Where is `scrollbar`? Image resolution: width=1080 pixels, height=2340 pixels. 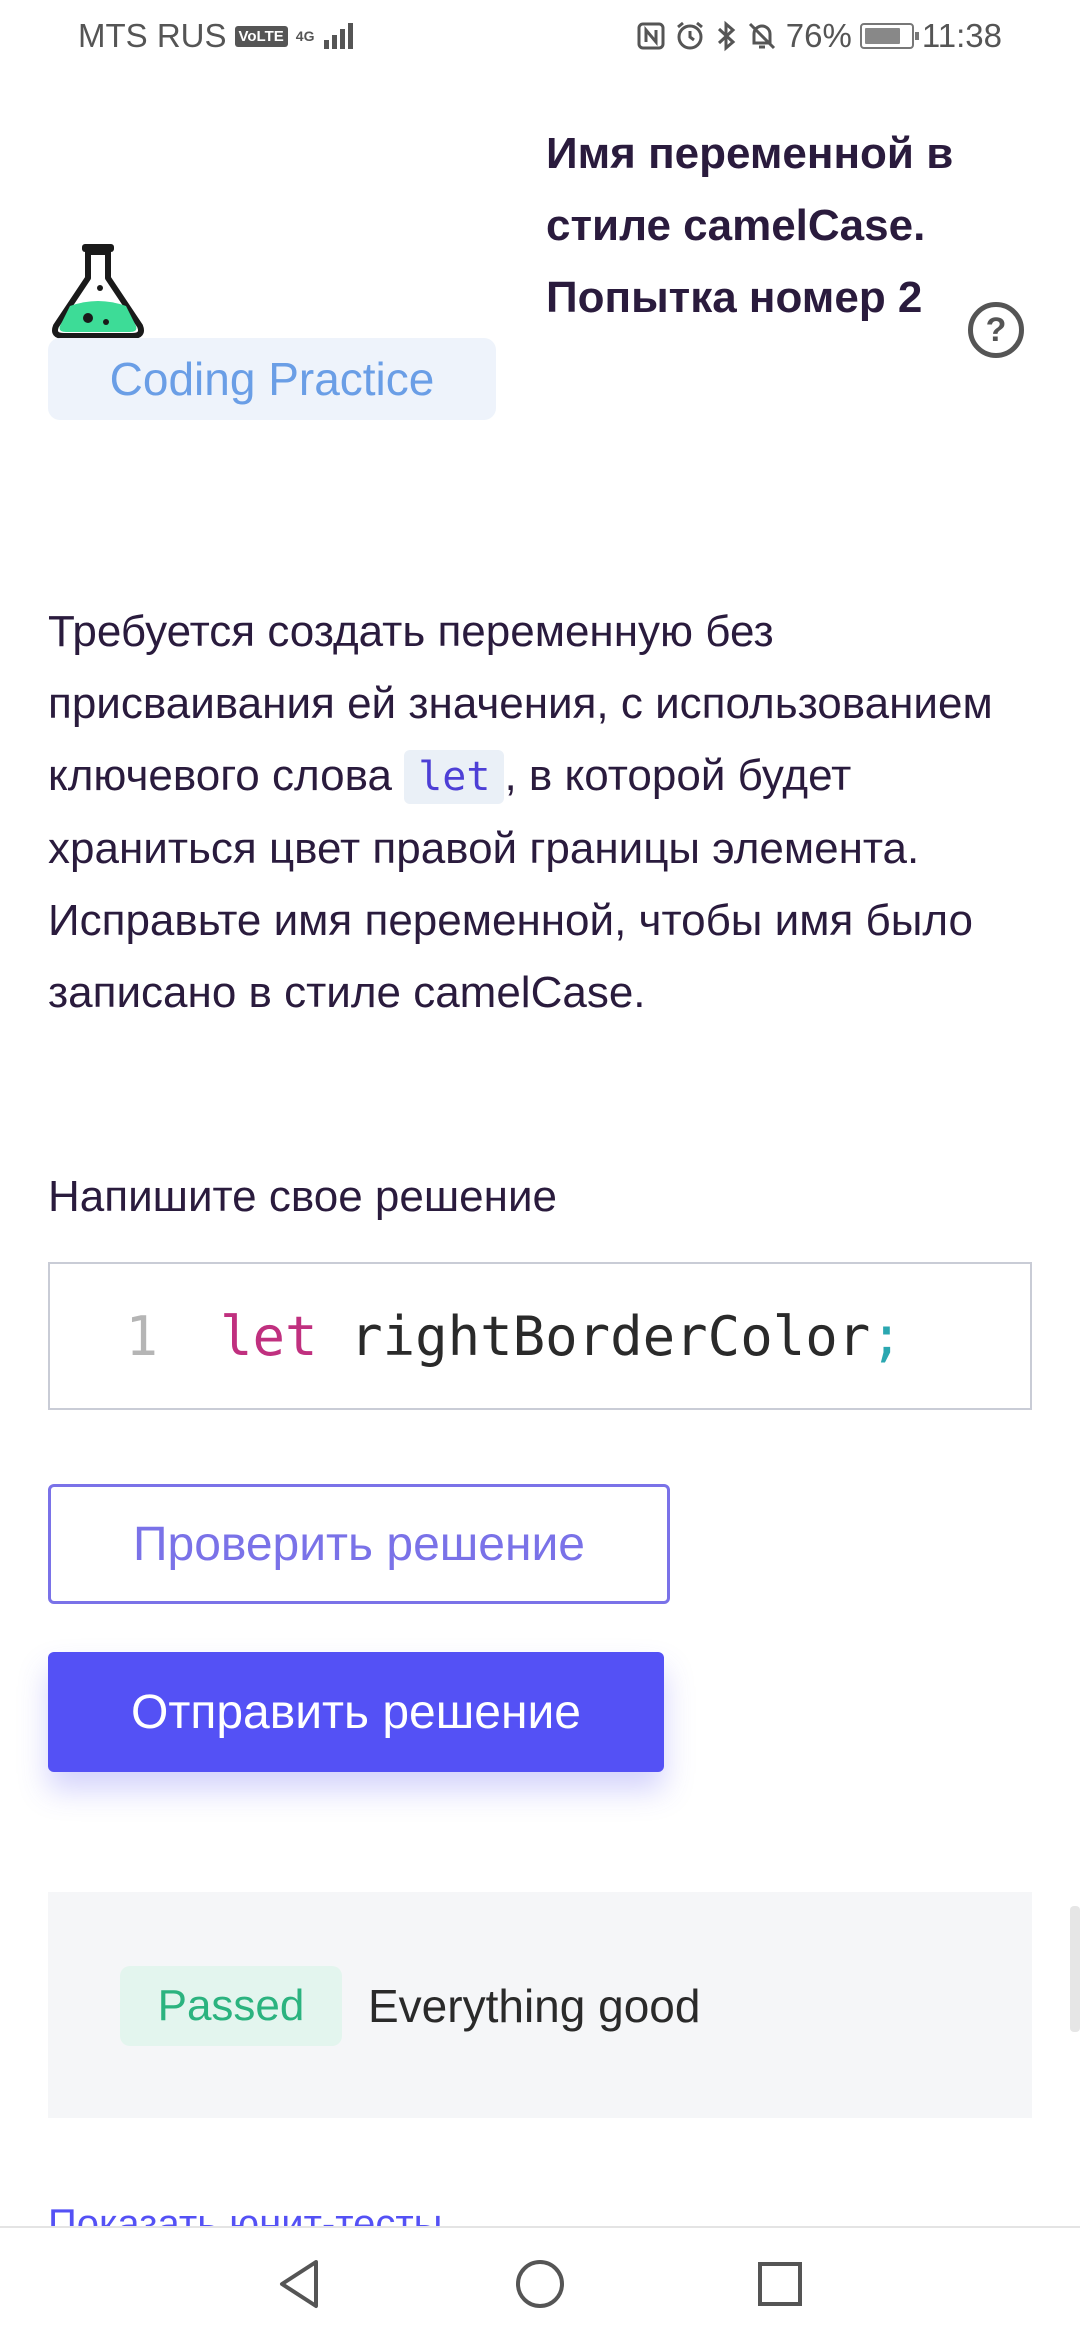 scrollbar is located at coordinates (1075, 1969).